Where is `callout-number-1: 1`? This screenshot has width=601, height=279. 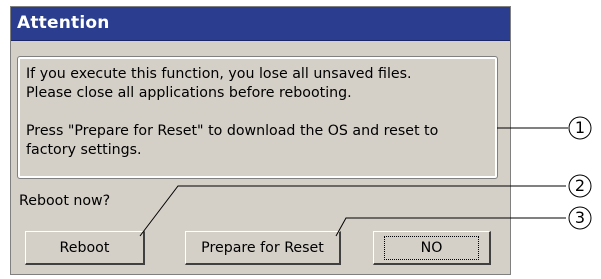
callout-number-1: 1 is located at coordinates (580, 127).